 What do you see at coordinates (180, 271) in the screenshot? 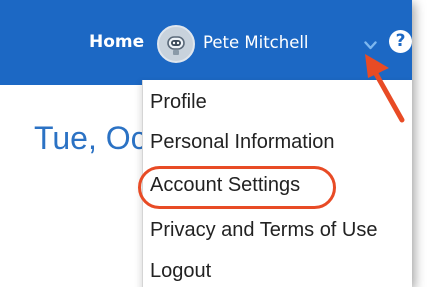
I see `menu-item-logout: Logout` at bounding box center [180, 271].